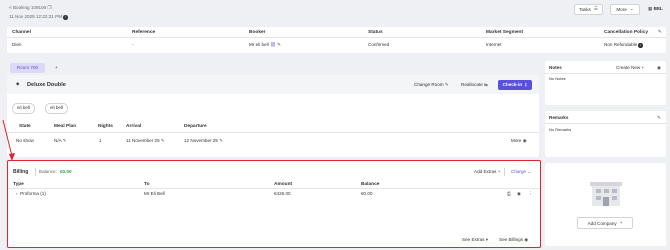 The image size is (670, 250). Describe the element at coordinates (105, 126) in the screenshot. I see `col-nights: Nights` at that location.